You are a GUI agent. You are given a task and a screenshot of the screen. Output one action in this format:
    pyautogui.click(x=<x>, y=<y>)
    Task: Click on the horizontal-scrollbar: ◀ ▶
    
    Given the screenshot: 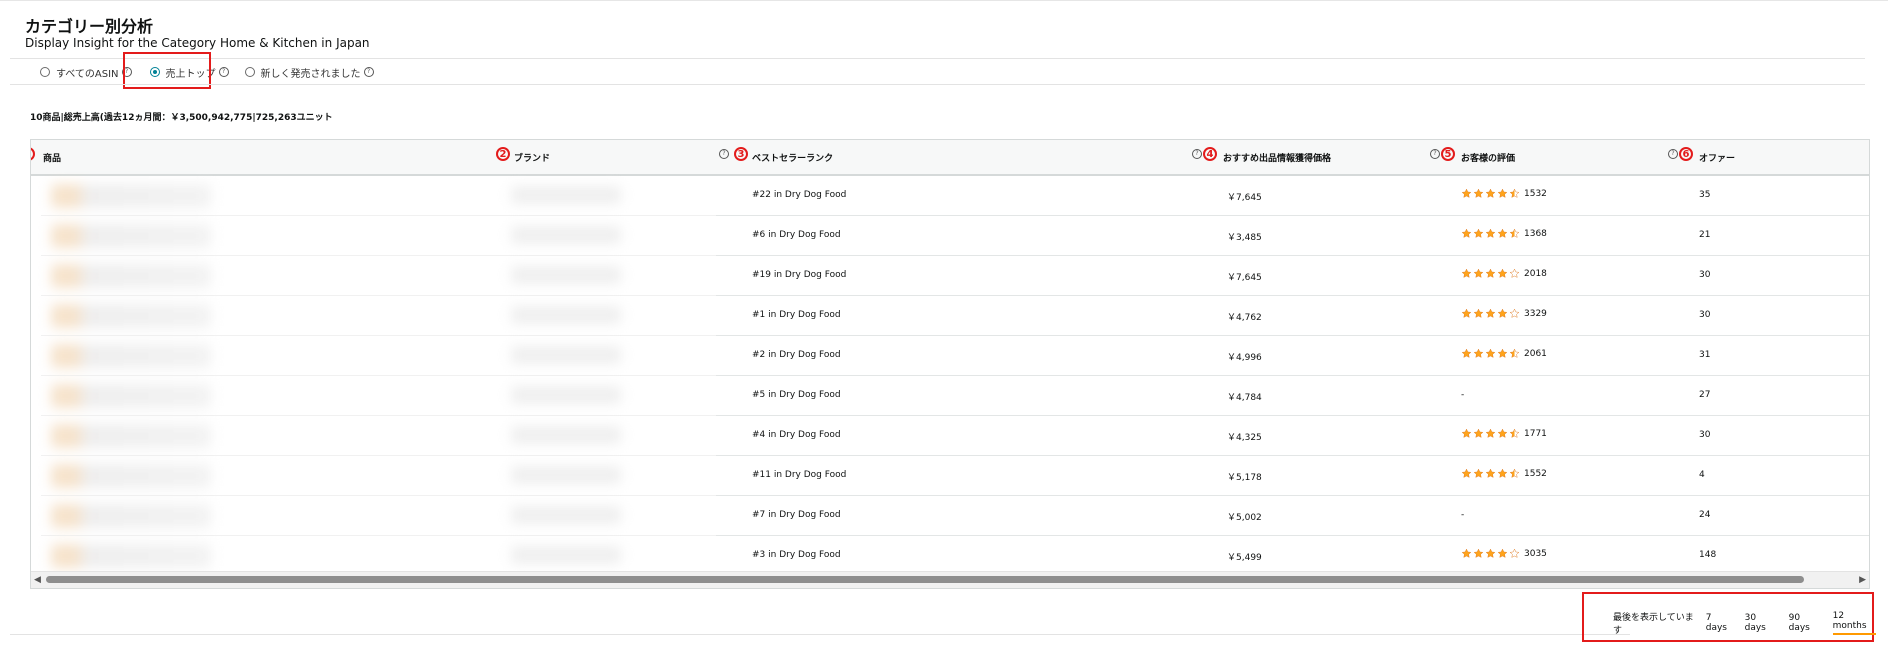 What is the action you would take?
    pyautogui.click(x=950, y=579)
    